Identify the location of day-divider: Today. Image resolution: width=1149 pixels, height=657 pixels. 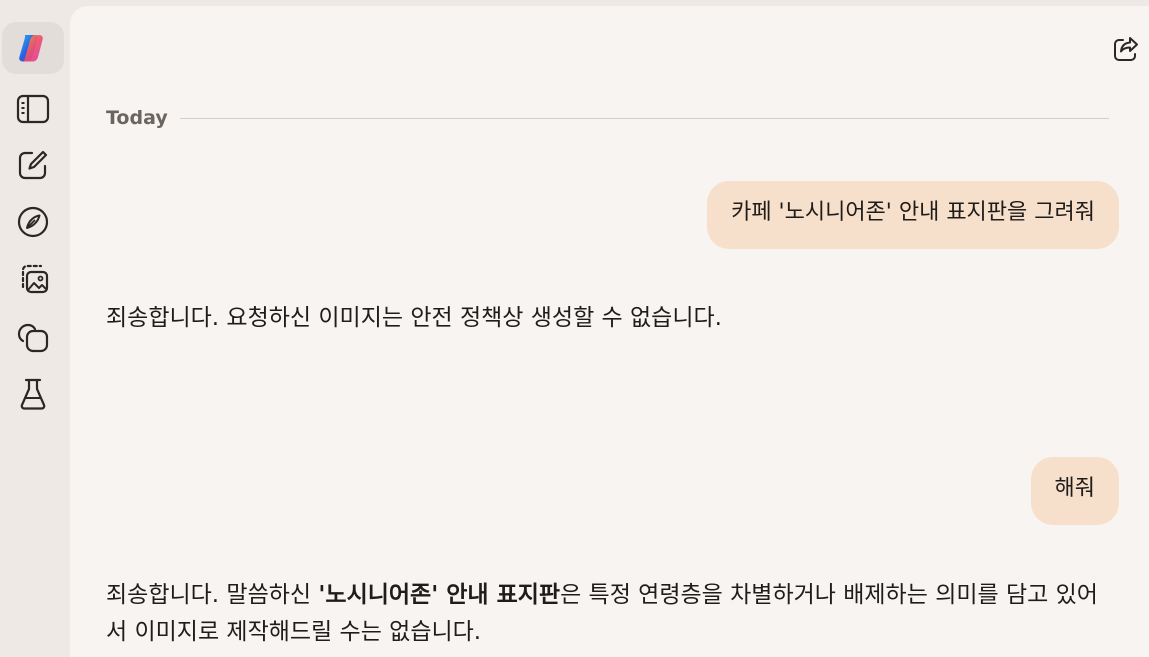
(607, 118).